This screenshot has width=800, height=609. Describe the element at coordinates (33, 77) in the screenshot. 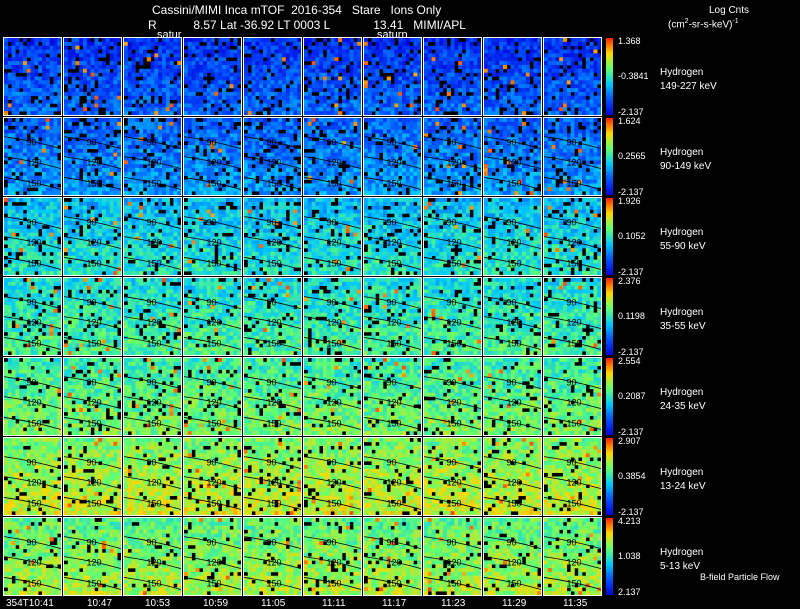

I see `heatmap-cell-r0-c0` at that location.